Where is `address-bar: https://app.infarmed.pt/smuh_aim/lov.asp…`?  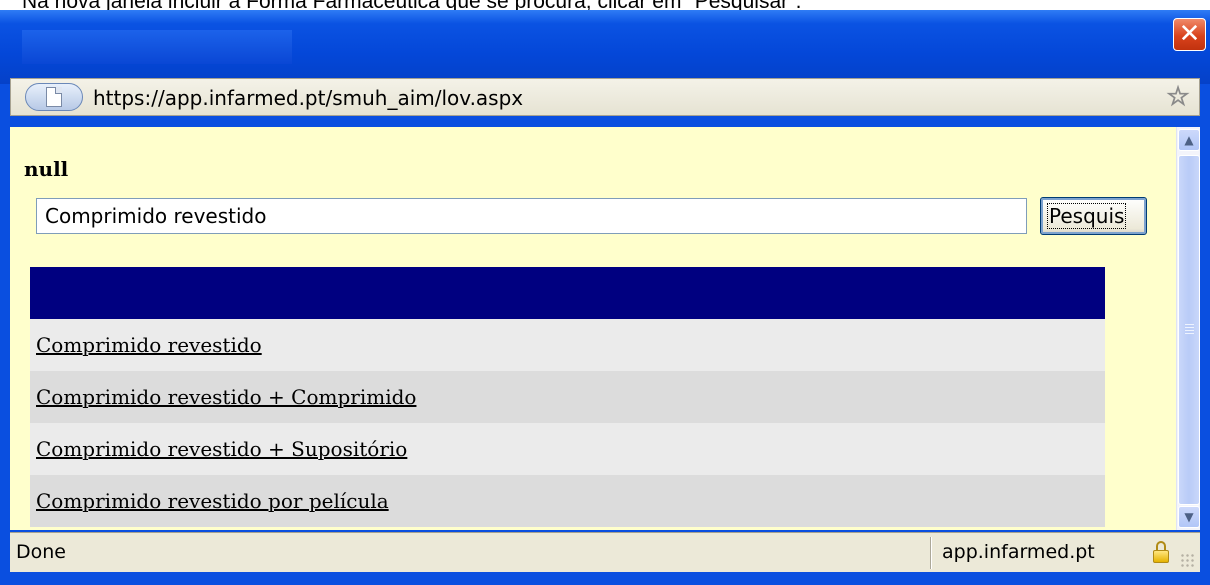
address-bar: https://app.infarmed.pt/smuh_aim/lov.asp… is located at coordinates (605, 97).